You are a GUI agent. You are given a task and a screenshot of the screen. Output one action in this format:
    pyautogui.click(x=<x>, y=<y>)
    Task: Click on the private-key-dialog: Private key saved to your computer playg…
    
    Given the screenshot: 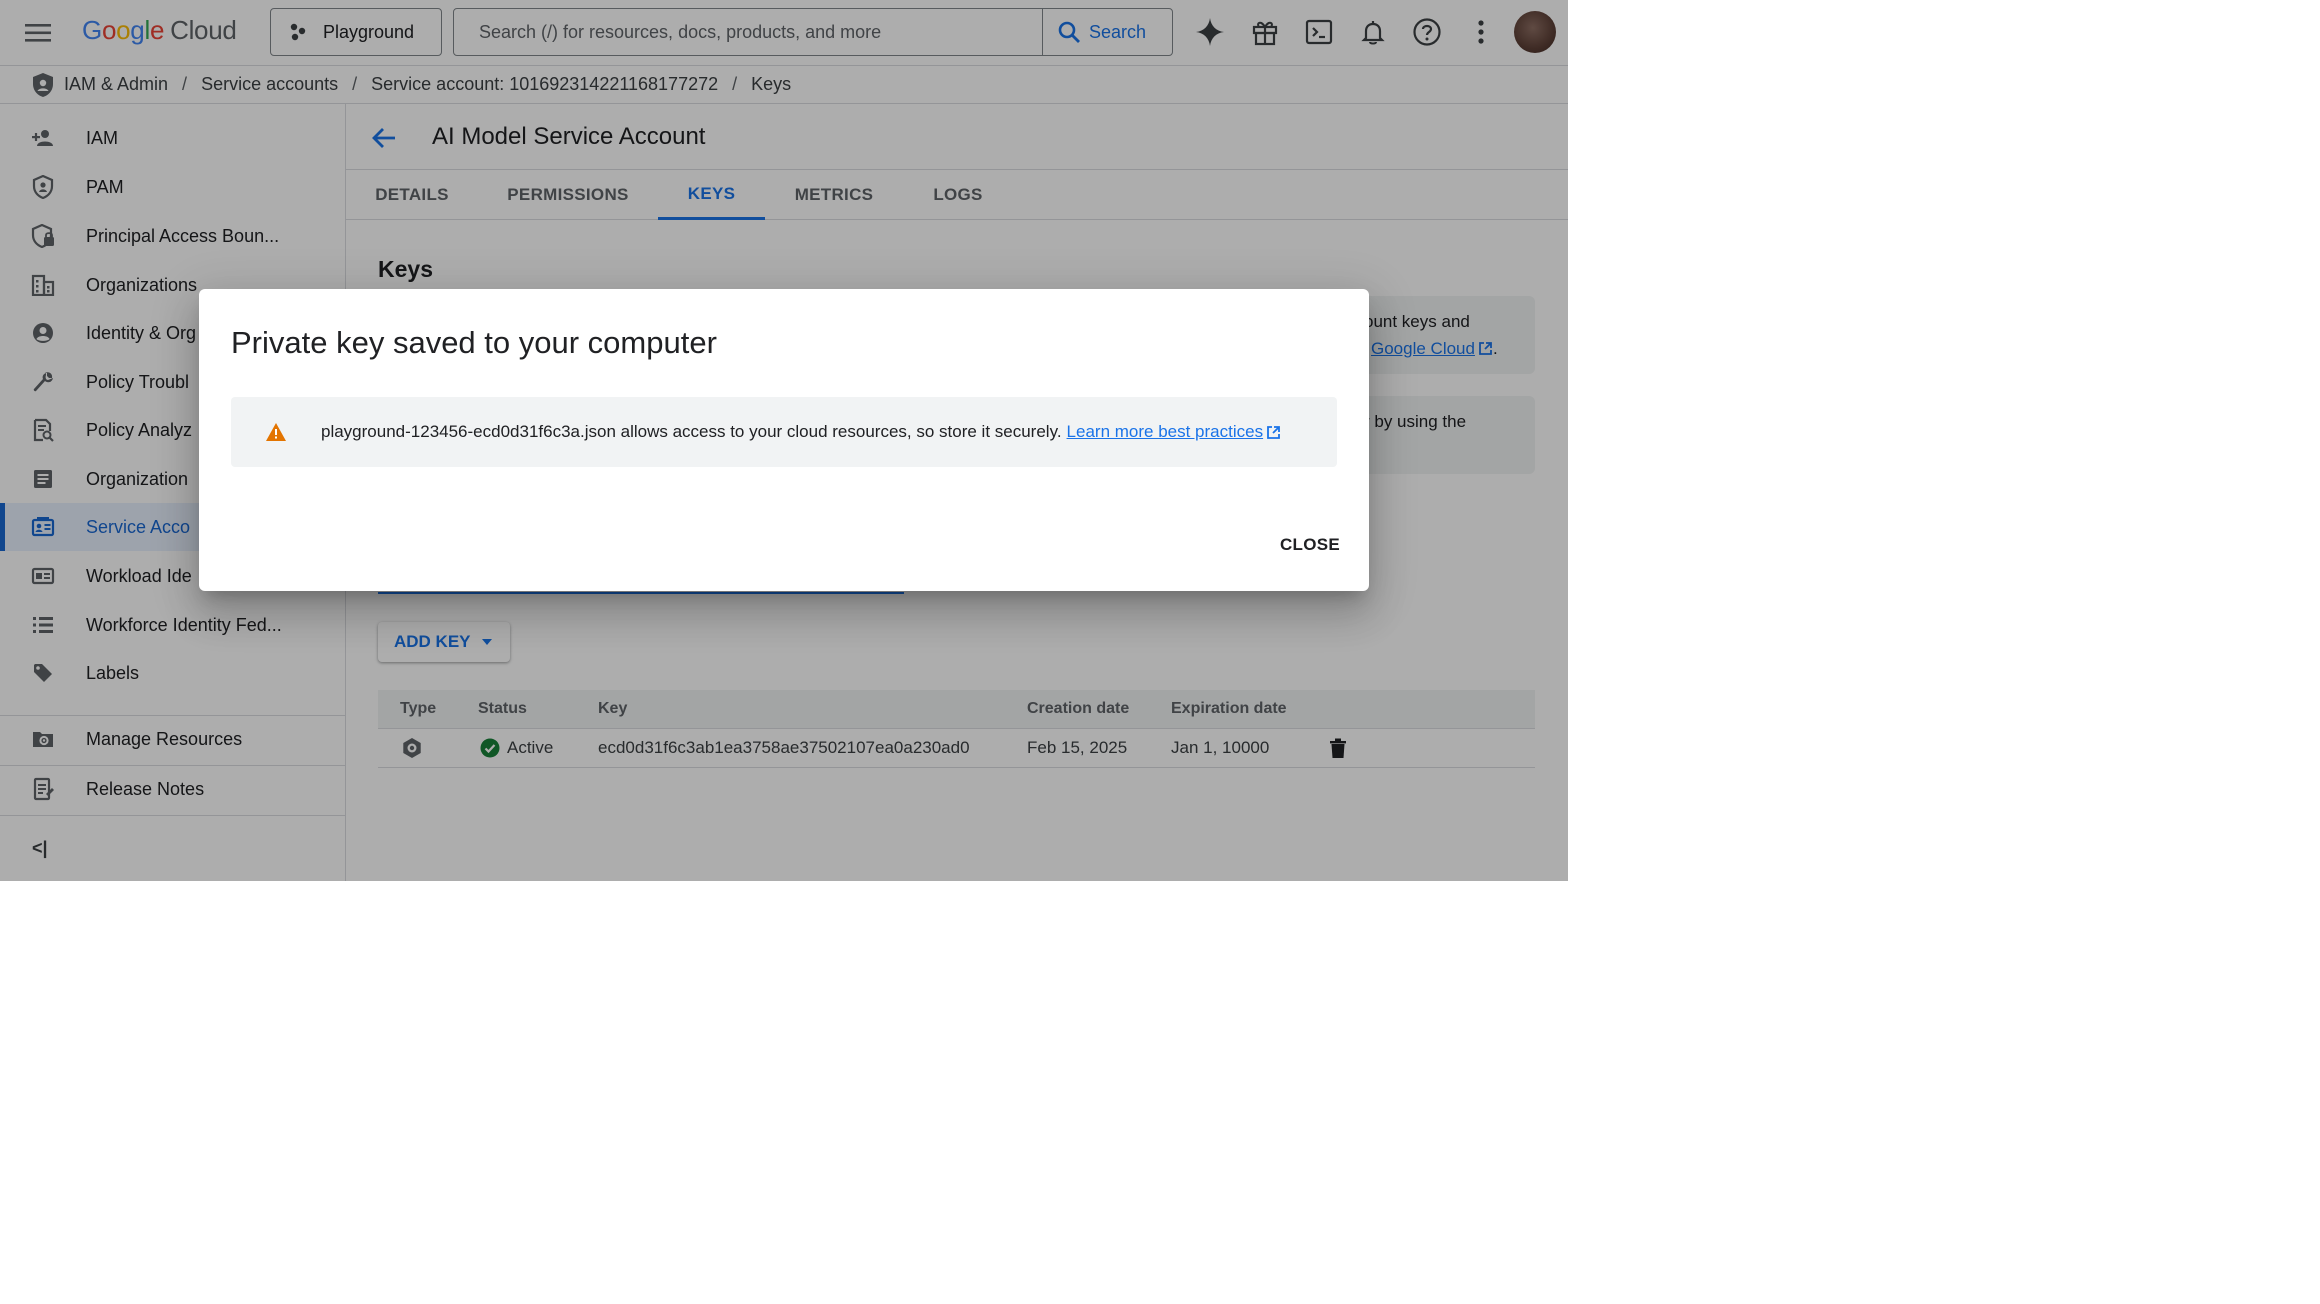 What is the action you would take?
    pyautogui.click(x=784, y=440)
    